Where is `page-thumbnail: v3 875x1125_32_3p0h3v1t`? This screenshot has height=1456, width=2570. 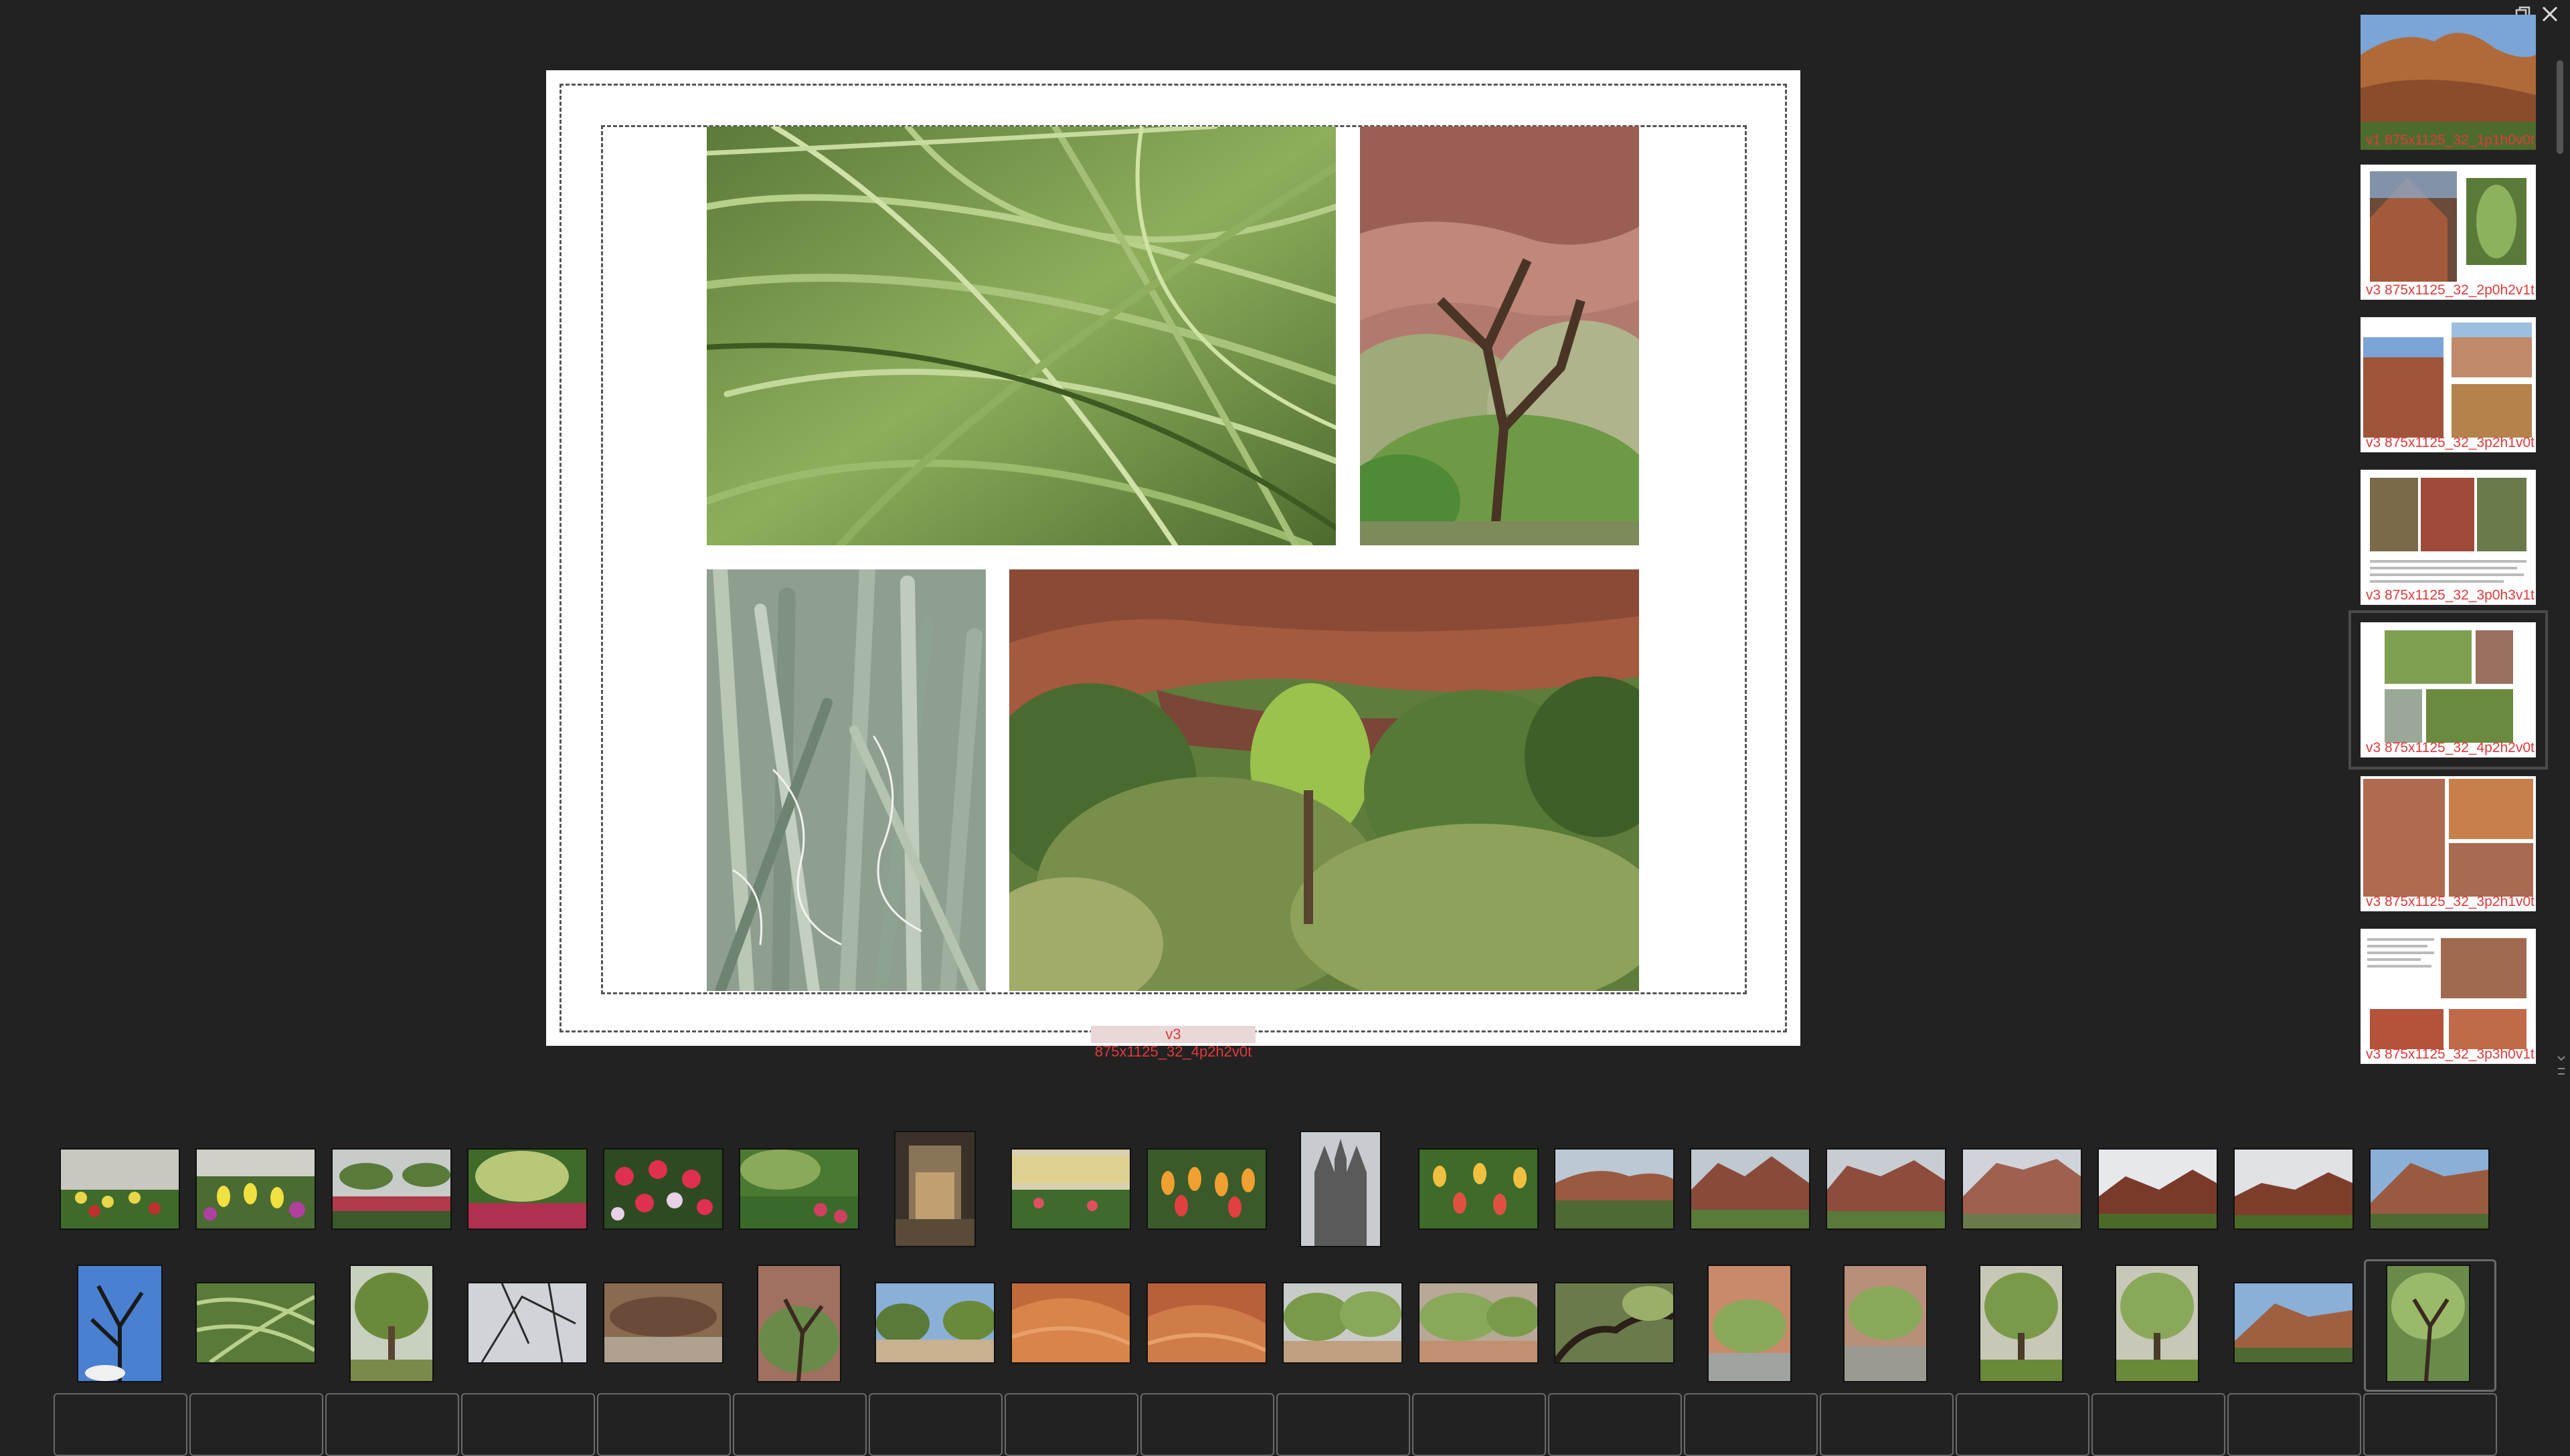
page-thumbnail: v3 875x1125_32_3p0h3v1t is located at coordinates (2448, 537).